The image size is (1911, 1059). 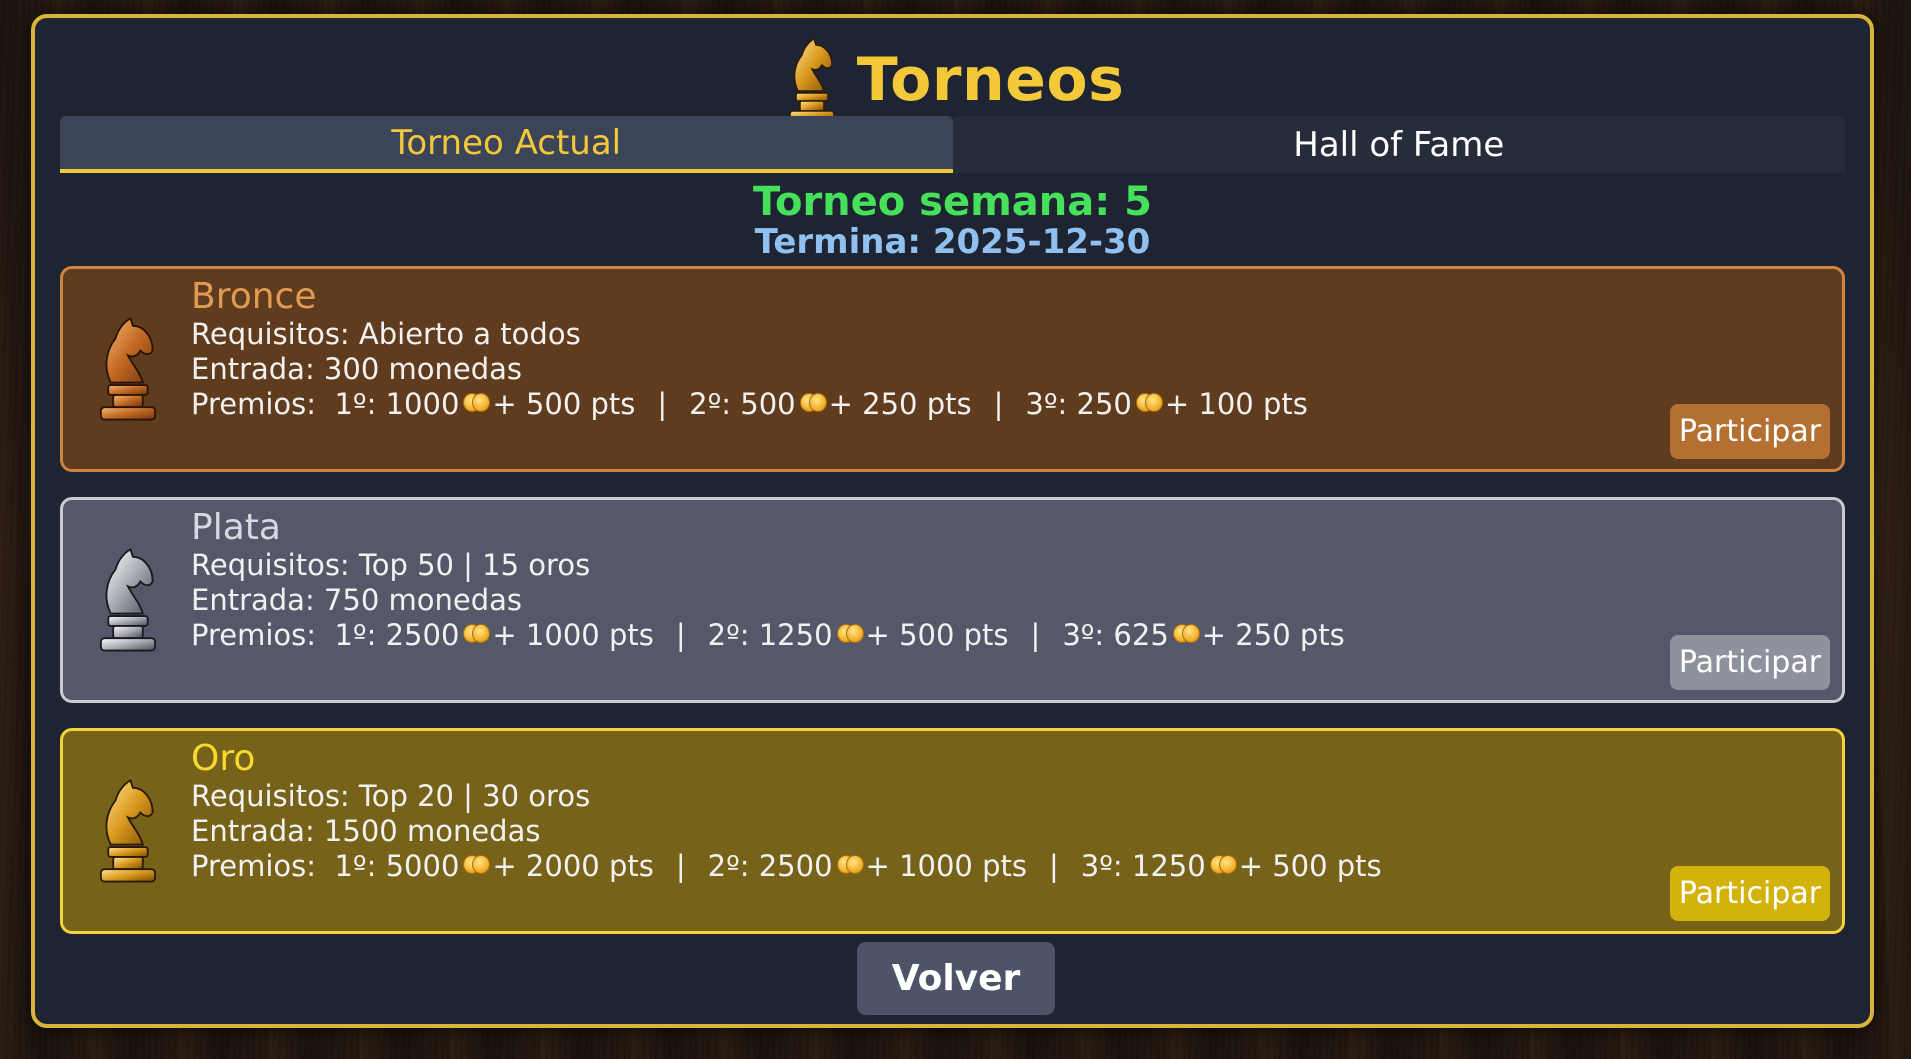 I want to click on entry-text: Entrada: 750 monedas, so click(x=357, y=600).